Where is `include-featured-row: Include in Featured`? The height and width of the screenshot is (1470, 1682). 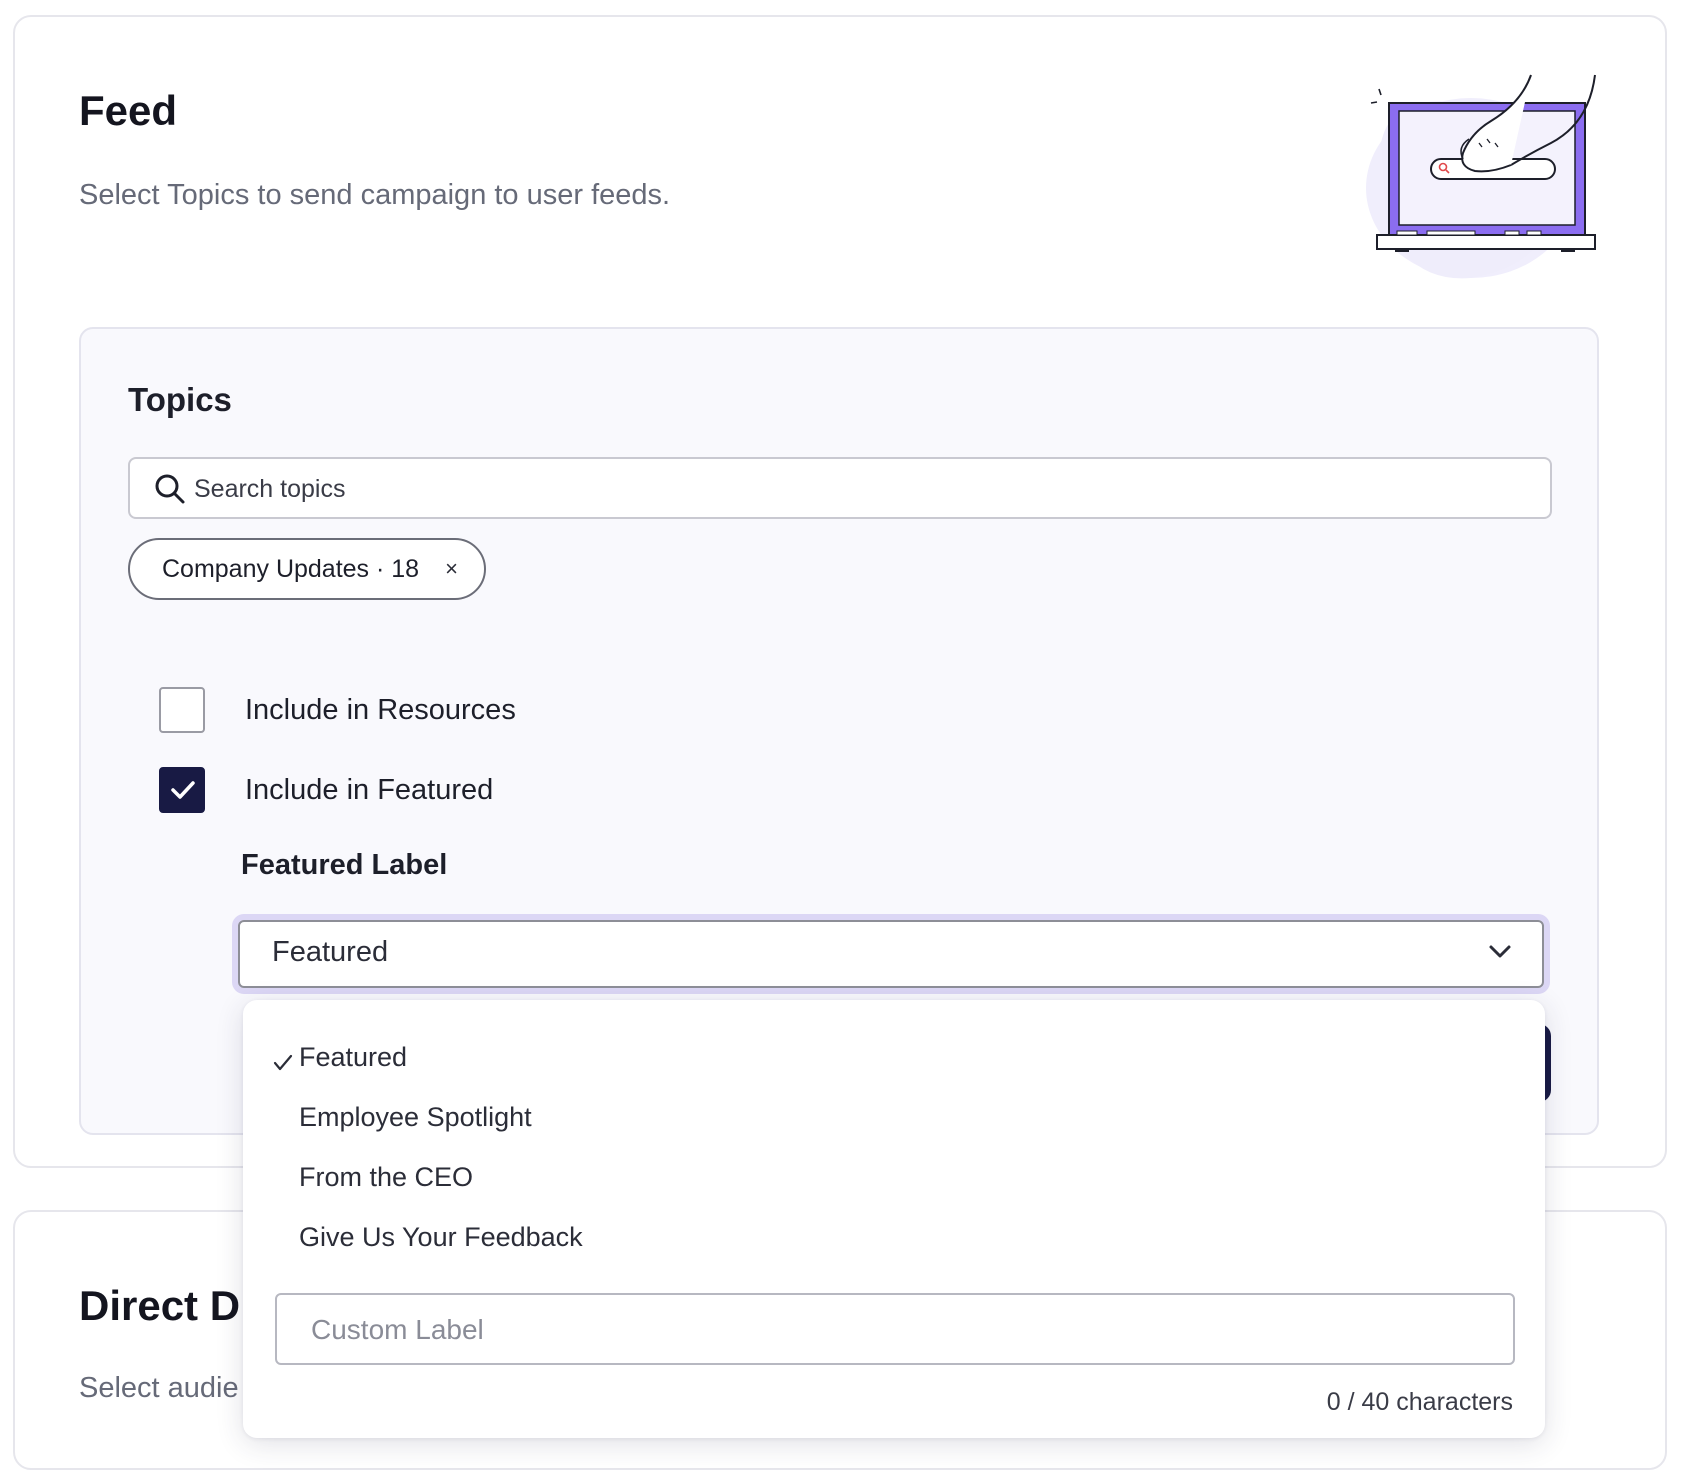 include-featured-row: Include in Featured is located at coordinates (326, 790).